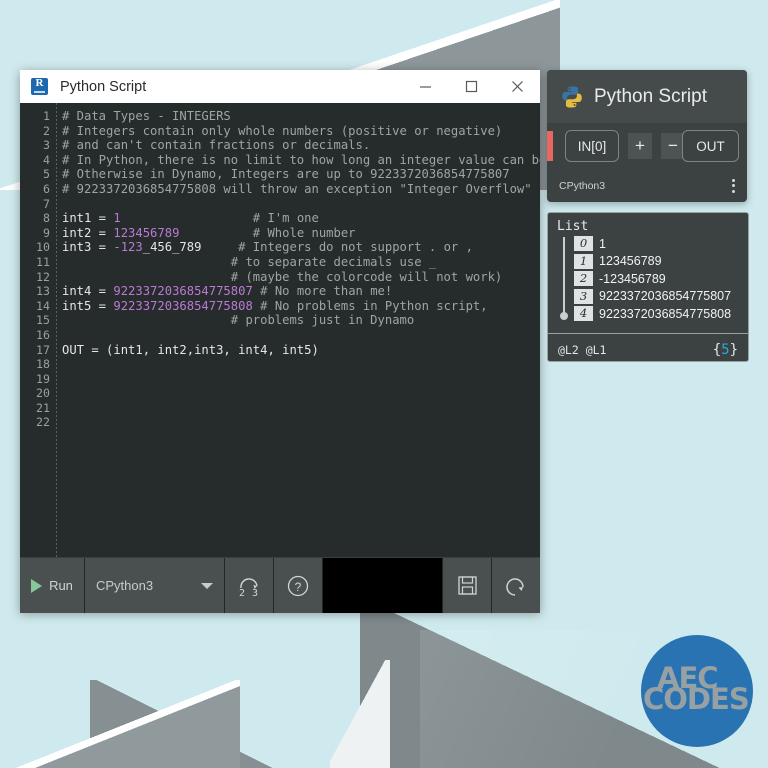 This screenshot has width=768, height=768. What do you see at coordinates (46, 145) in the screenshot?
I see `line-number: 3` at bounding box center [46, 145].